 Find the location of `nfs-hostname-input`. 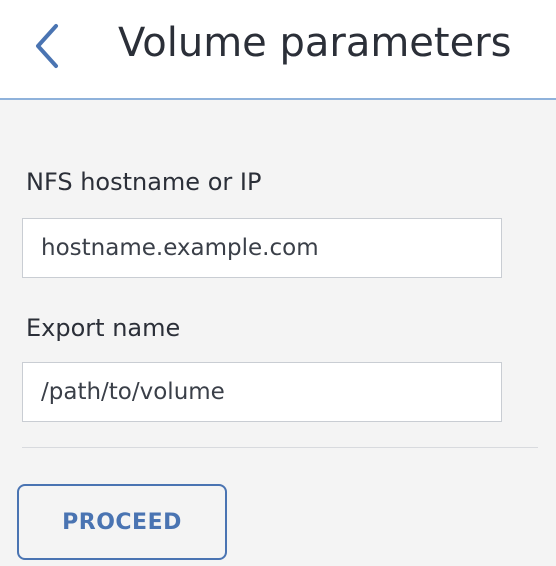

nfs-hostname-input is located at coordinates (262, 248).